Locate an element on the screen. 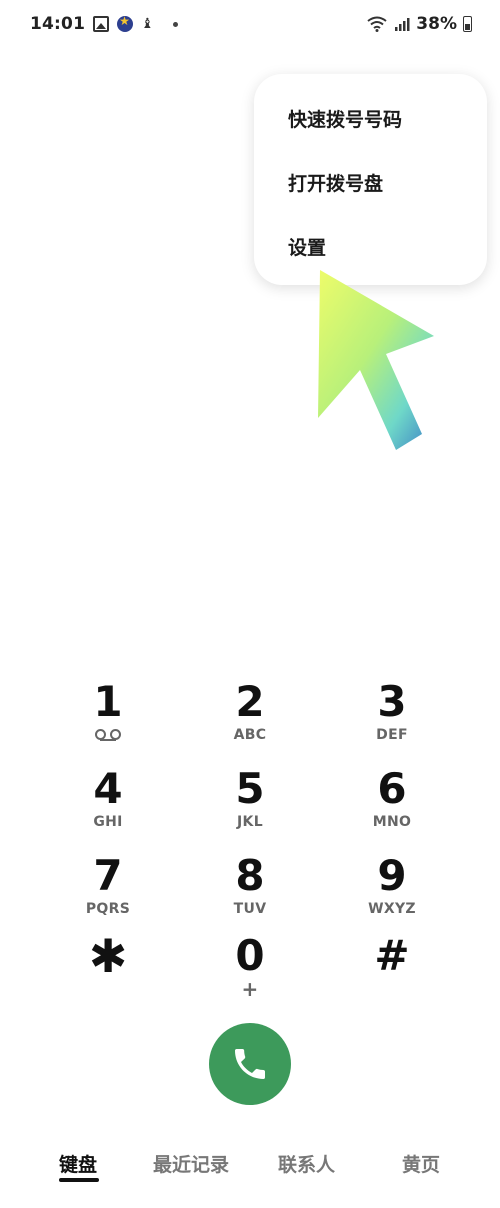 The width and height of the screenshot is (500, 1208). menu-item-settings: 设置 is located at coordinates (307, 246).